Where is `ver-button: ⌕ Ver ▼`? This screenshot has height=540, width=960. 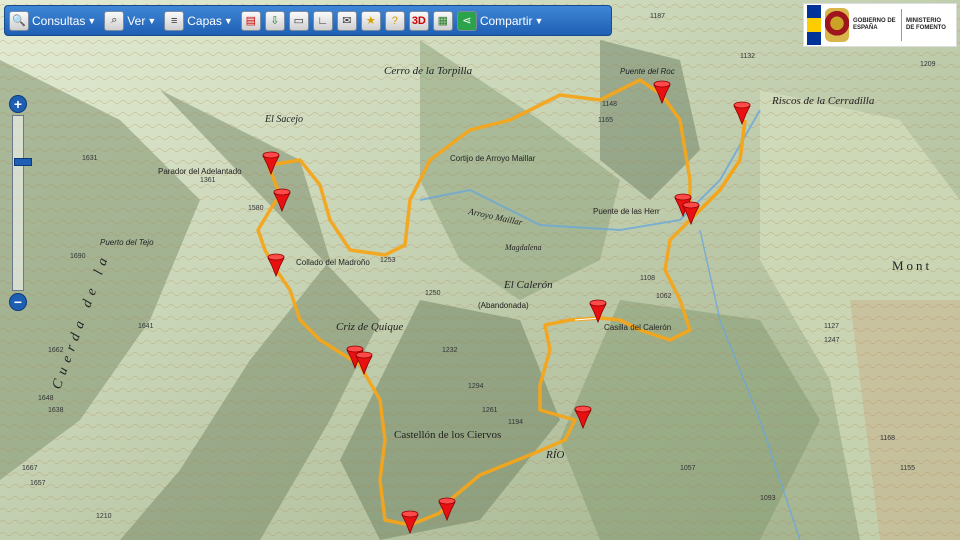
ver-button: ⌕ Ver ▼ is located at coordinates (132, 21).